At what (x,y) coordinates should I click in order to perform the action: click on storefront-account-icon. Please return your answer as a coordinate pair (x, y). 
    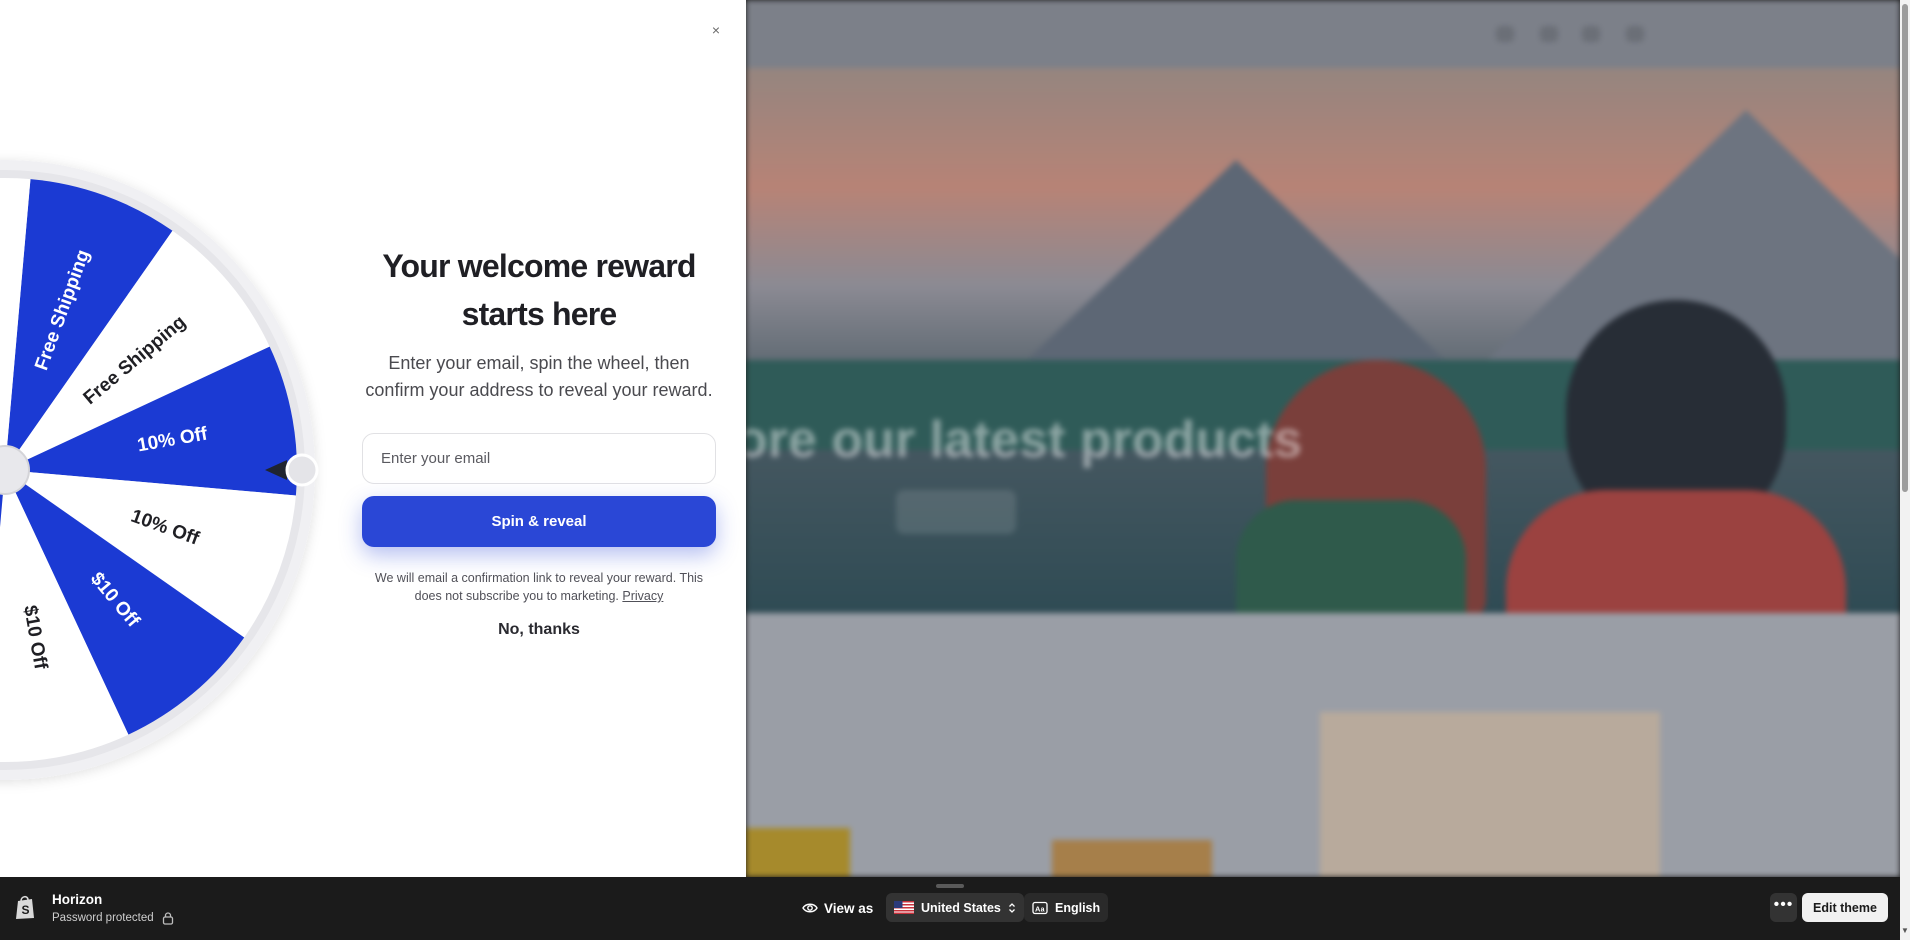
    Looking at the image, I should click on (1549, 34).